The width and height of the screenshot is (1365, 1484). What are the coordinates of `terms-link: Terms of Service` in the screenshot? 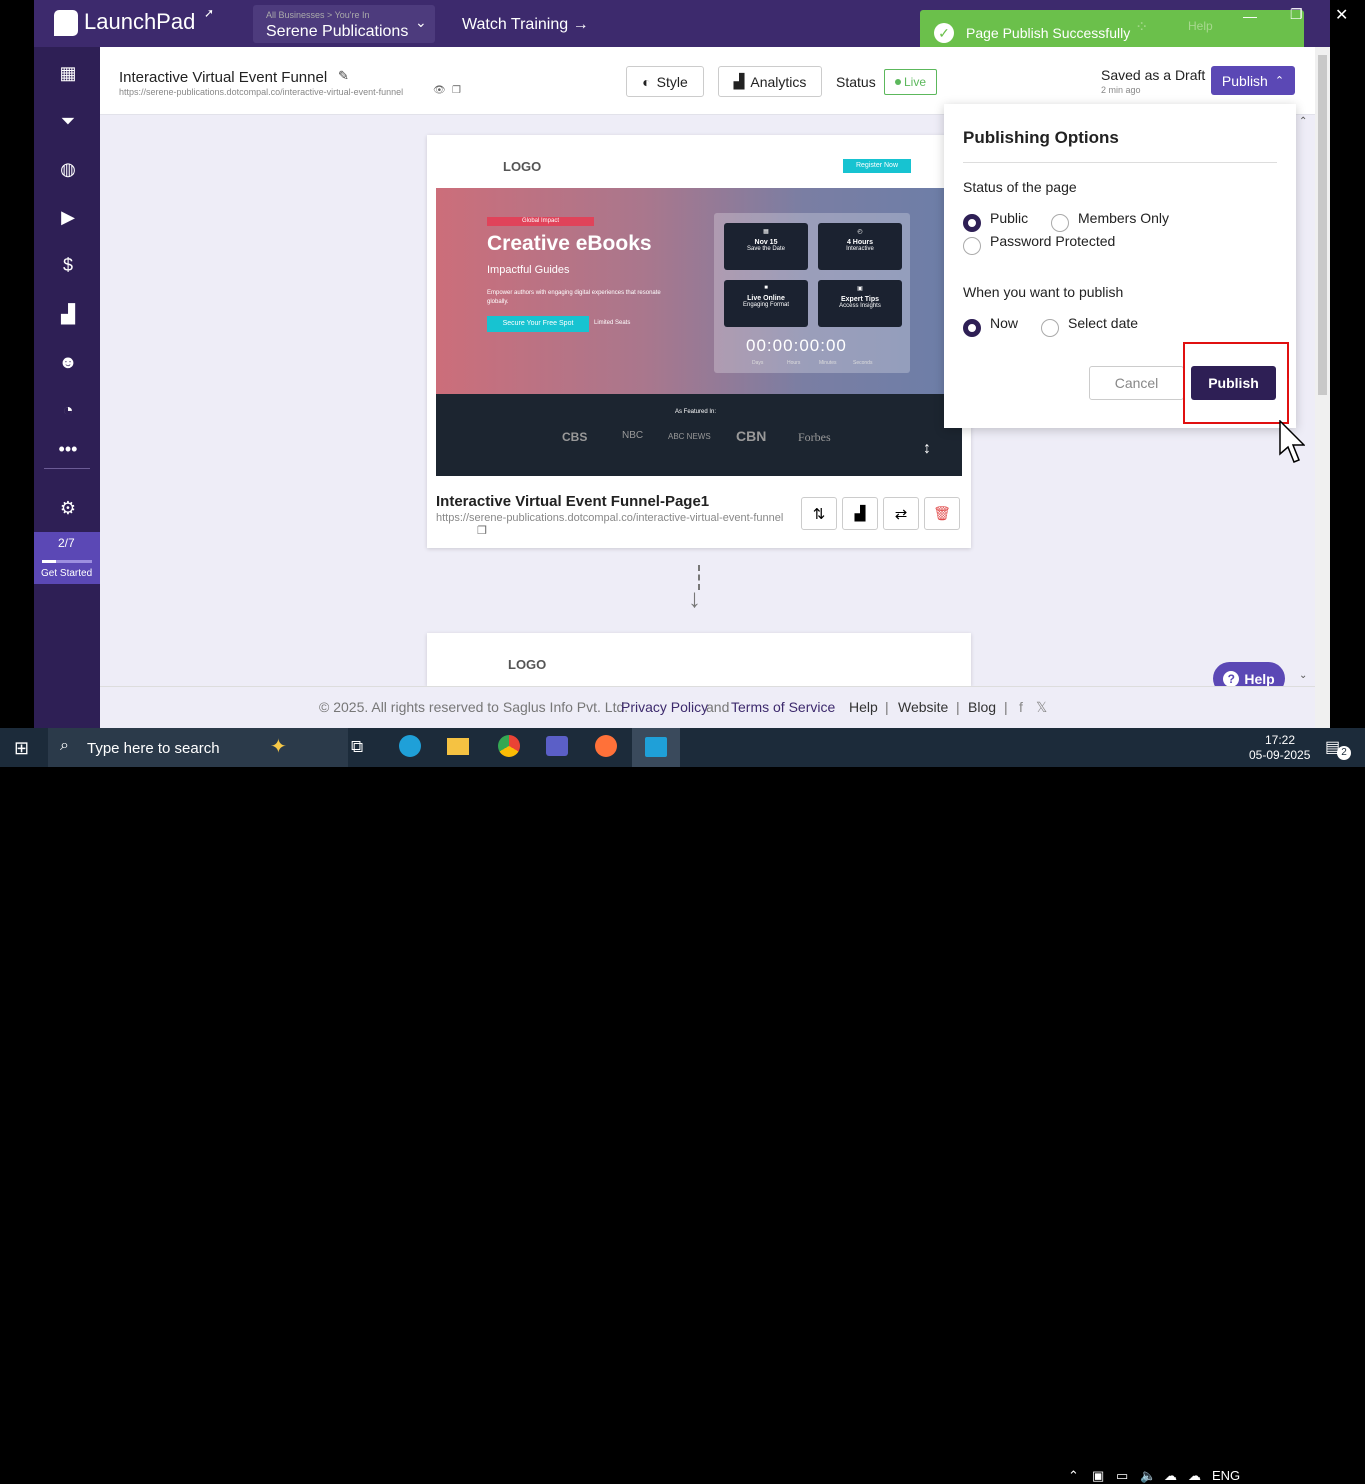 It's located at (783, 707).